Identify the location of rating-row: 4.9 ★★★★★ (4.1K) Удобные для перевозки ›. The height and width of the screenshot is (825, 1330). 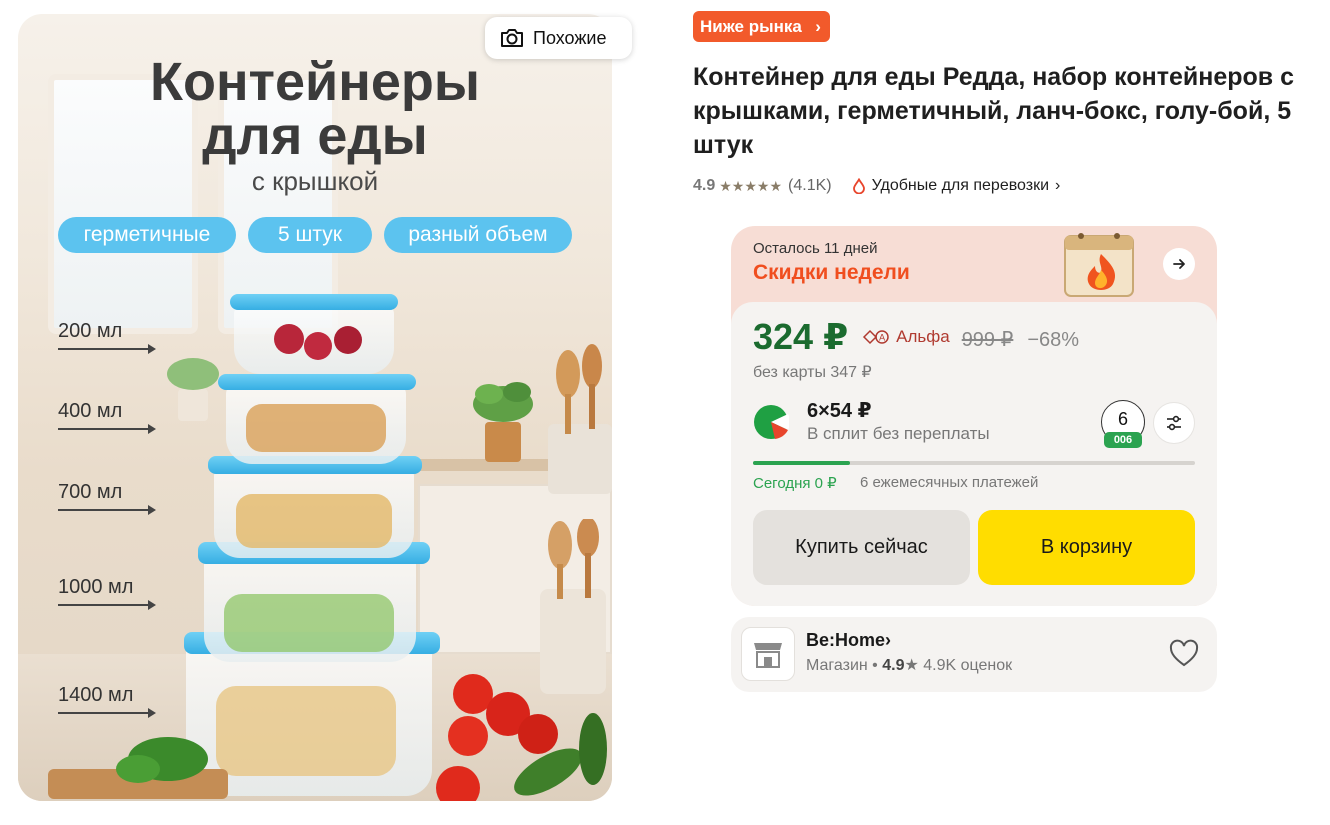
(876, 186).